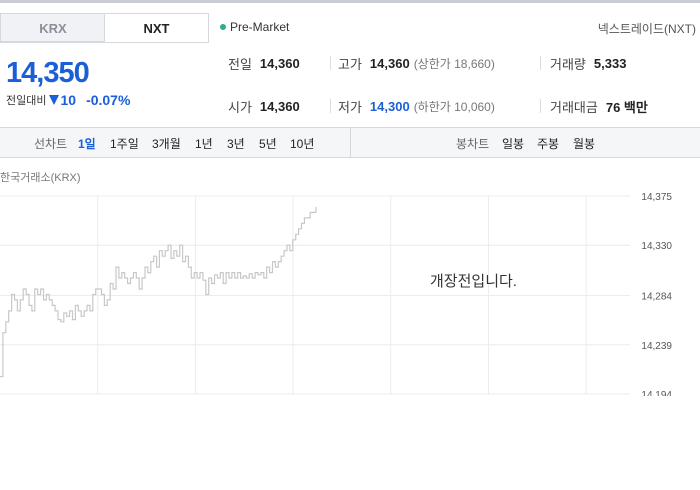 The width and height of the screenshot is (700, 490). I want to click on current-price: 14,350, so click(48, 73).